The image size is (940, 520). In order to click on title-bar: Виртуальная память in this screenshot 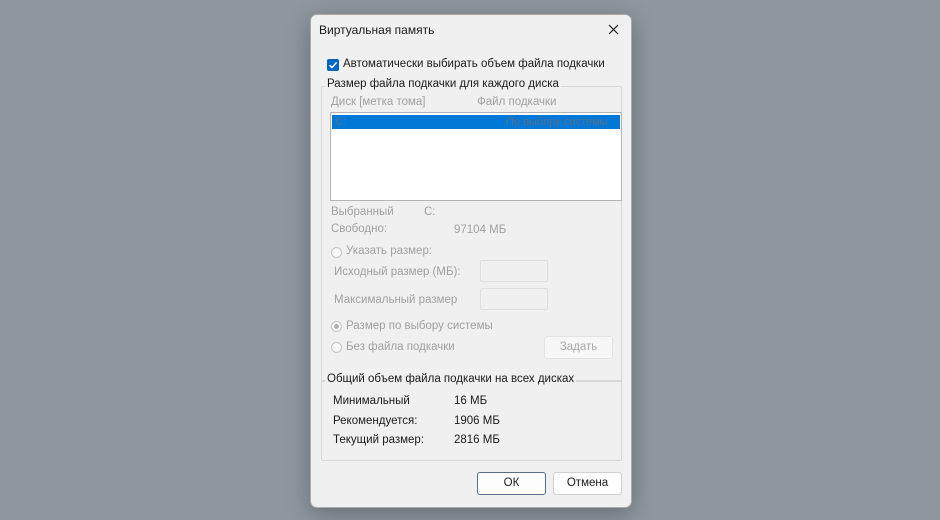, I will do `click(471, 30)`.